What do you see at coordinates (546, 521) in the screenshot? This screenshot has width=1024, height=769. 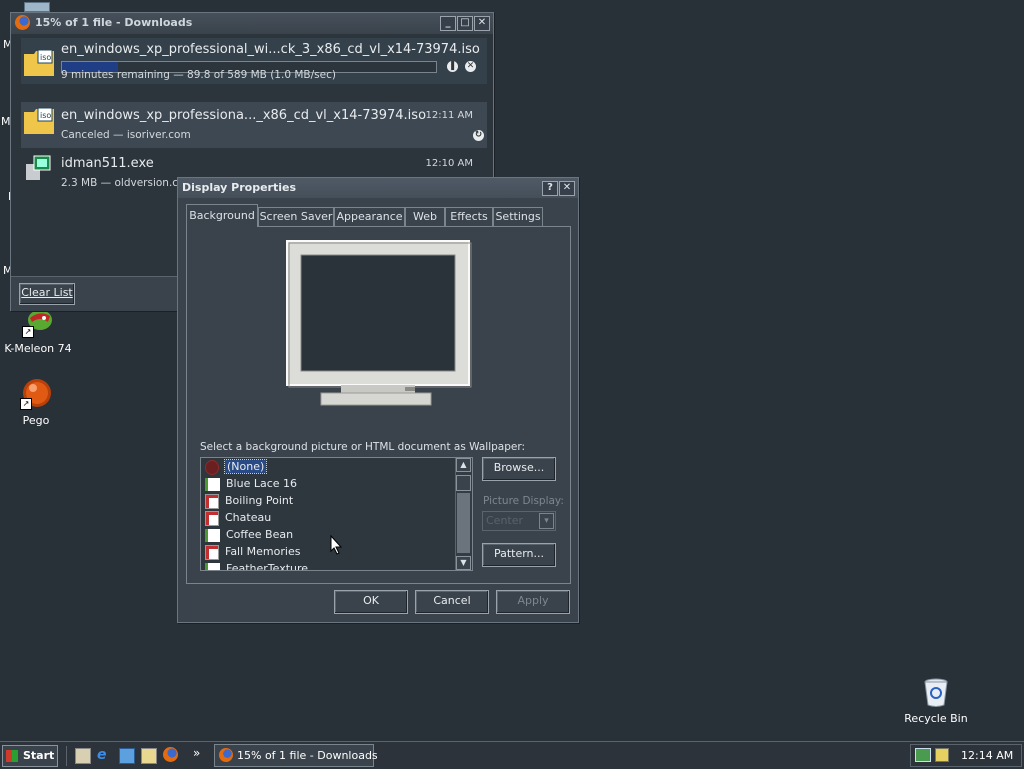 I see `chevron-down-icon: ▾` at bounding box center [546, 521].